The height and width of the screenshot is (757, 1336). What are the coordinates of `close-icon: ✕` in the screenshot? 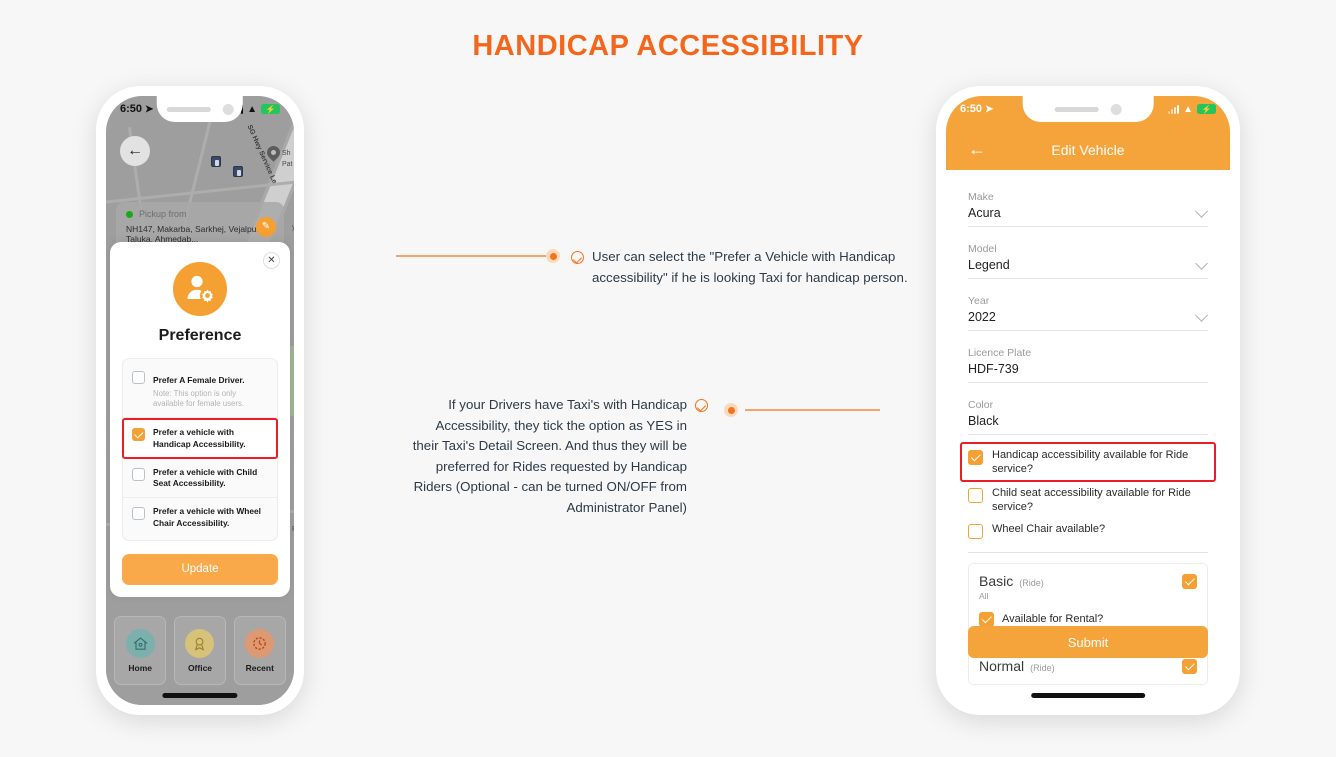 It's located at (271, 260).